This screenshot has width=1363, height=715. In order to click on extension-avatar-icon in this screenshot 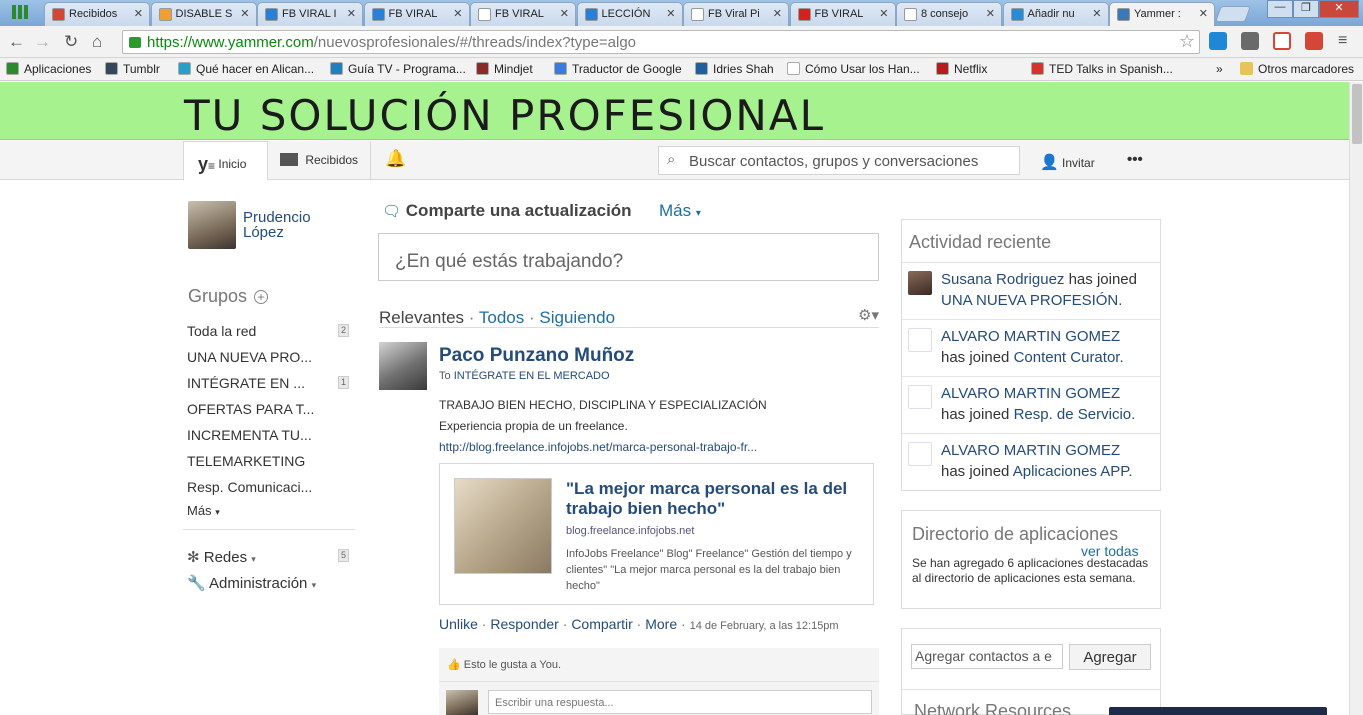, I will do `click(1250, 41)`.